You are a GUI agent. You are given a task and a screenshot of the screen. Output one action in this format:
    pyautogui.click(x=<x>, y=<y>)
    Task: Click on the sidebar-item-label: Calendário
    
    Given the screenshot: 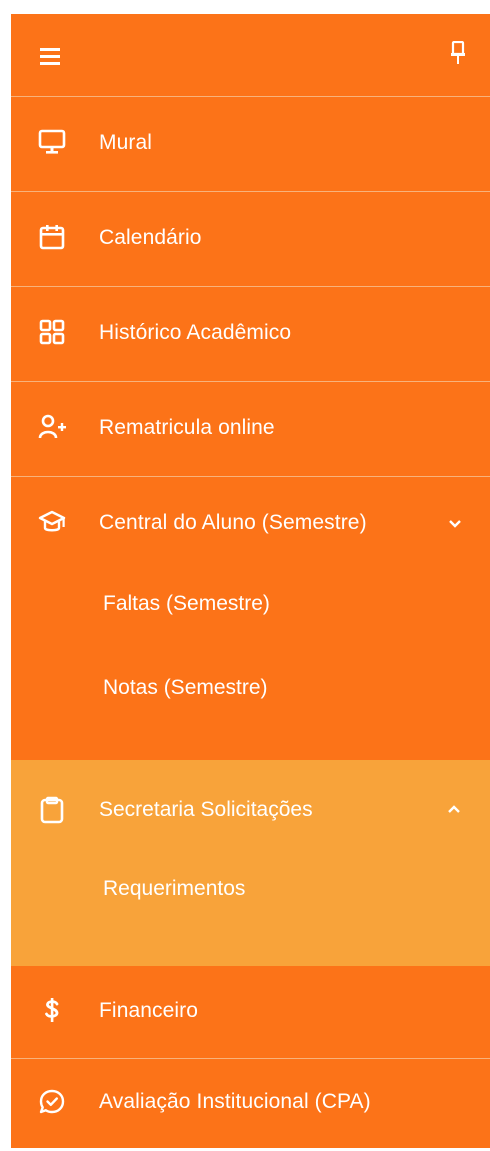 What is the action you would take?
    pyautogui.click(x=150, y=237)
    